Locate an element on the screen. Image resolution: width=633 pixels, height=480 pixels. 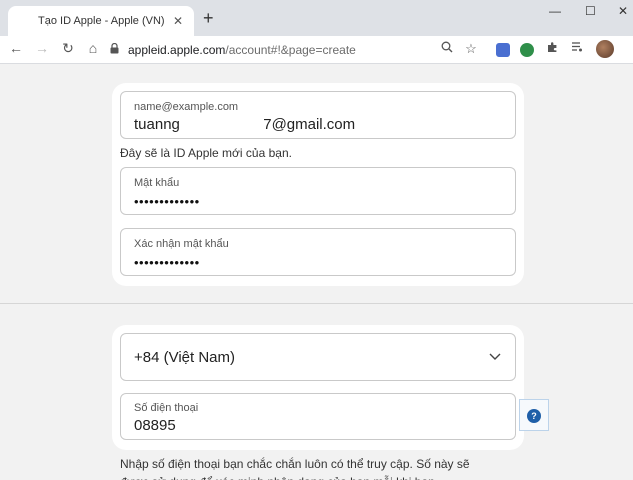
password-field: Mật khẩu ••••••••••••• is located at coordinates (318, 191).